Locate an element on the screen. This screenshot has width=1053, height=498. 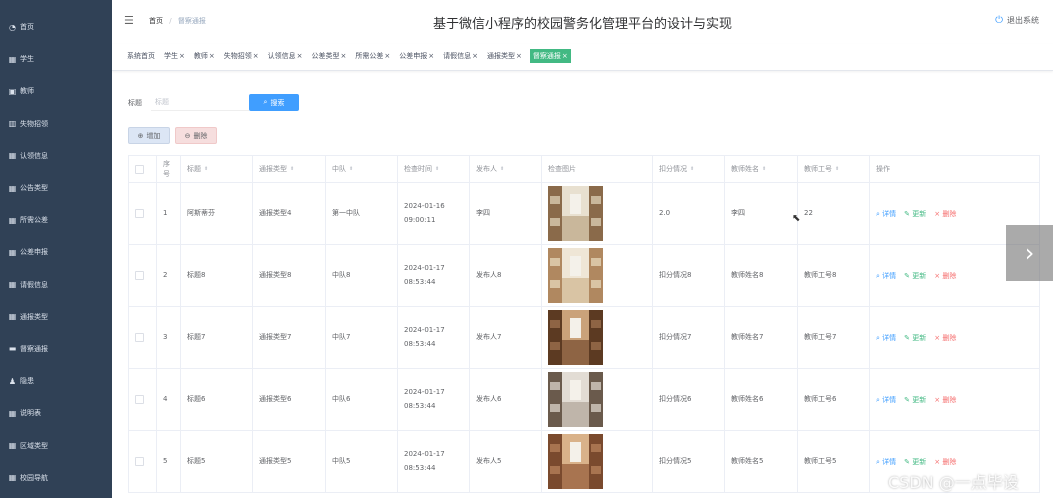
table-cell-teacher: 李四 is located at coordinates (761, 213).